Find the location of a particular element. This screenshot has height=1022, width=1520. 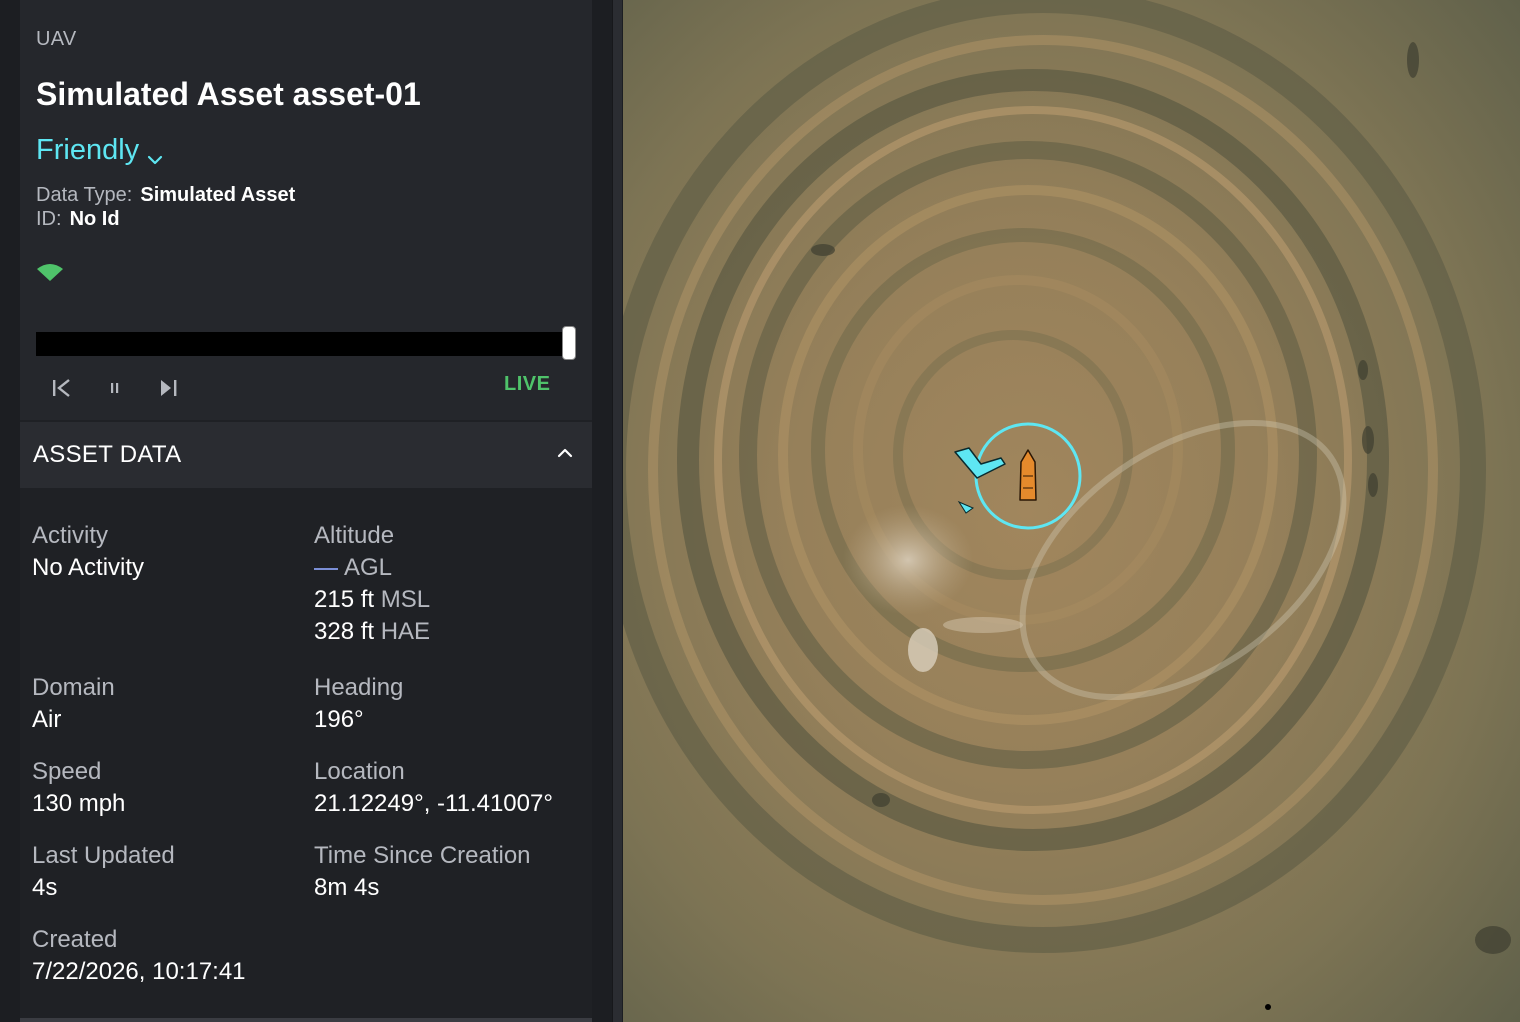

field-value: No Activity is located at coordinates (88, 567).